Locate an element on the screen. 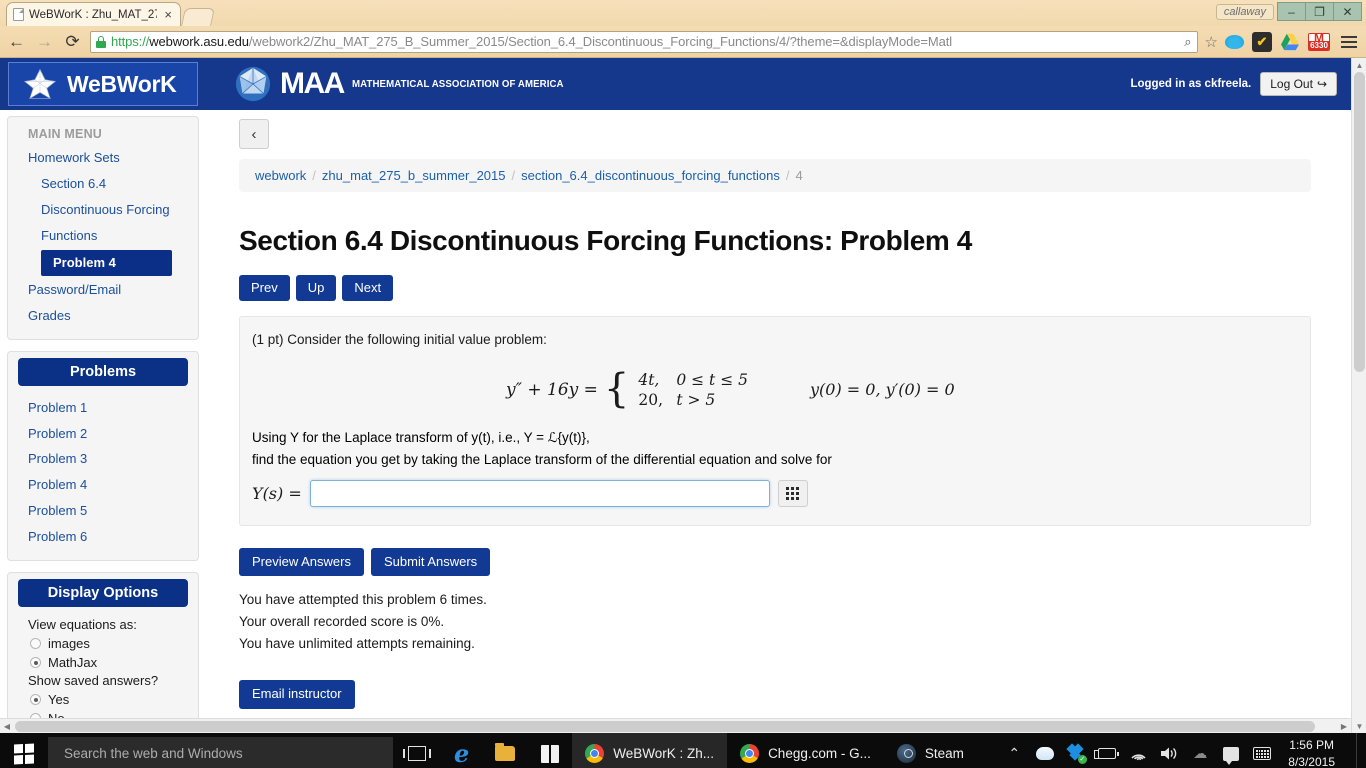 The height and width of the screenshot is (768, 1366). taskbar-store-button is located at coordinates (550, 750).